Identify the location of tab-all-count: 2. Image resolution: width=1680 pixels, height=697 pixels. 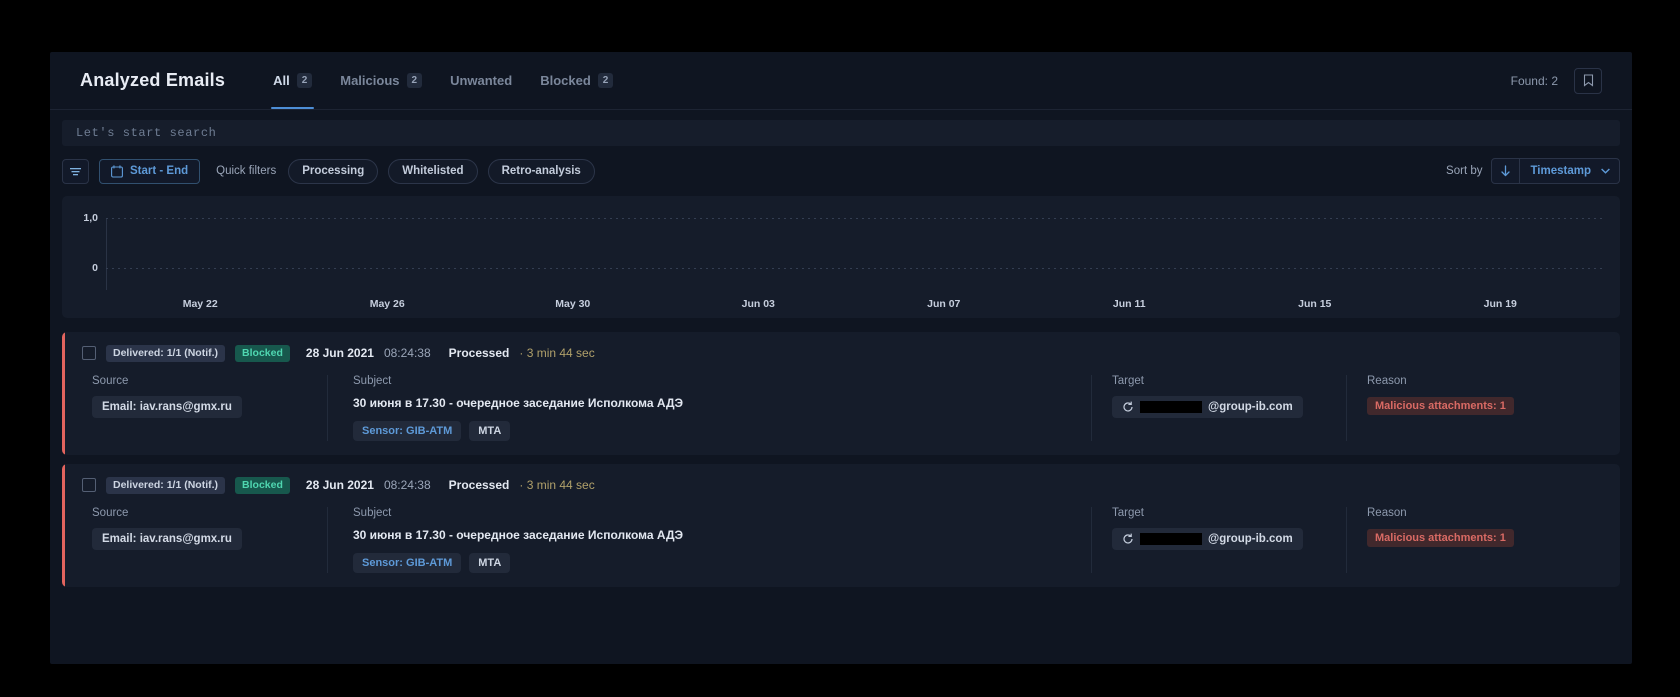
(304, 80).